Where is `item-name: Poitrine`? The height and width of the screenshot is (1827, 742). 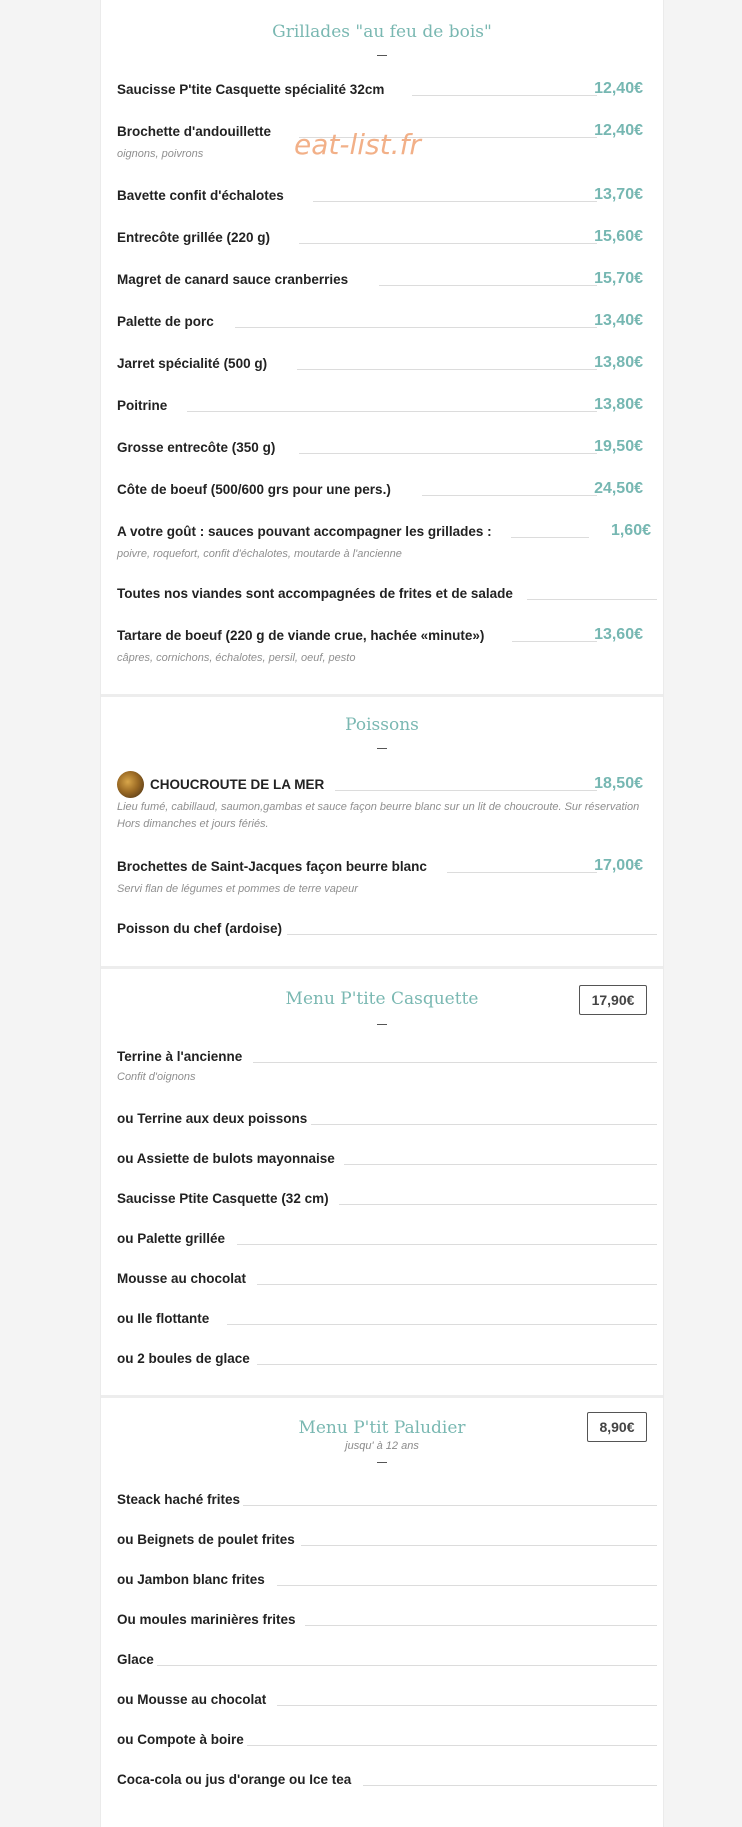 item-name: Poitrine is located at coordinates (142, 405).